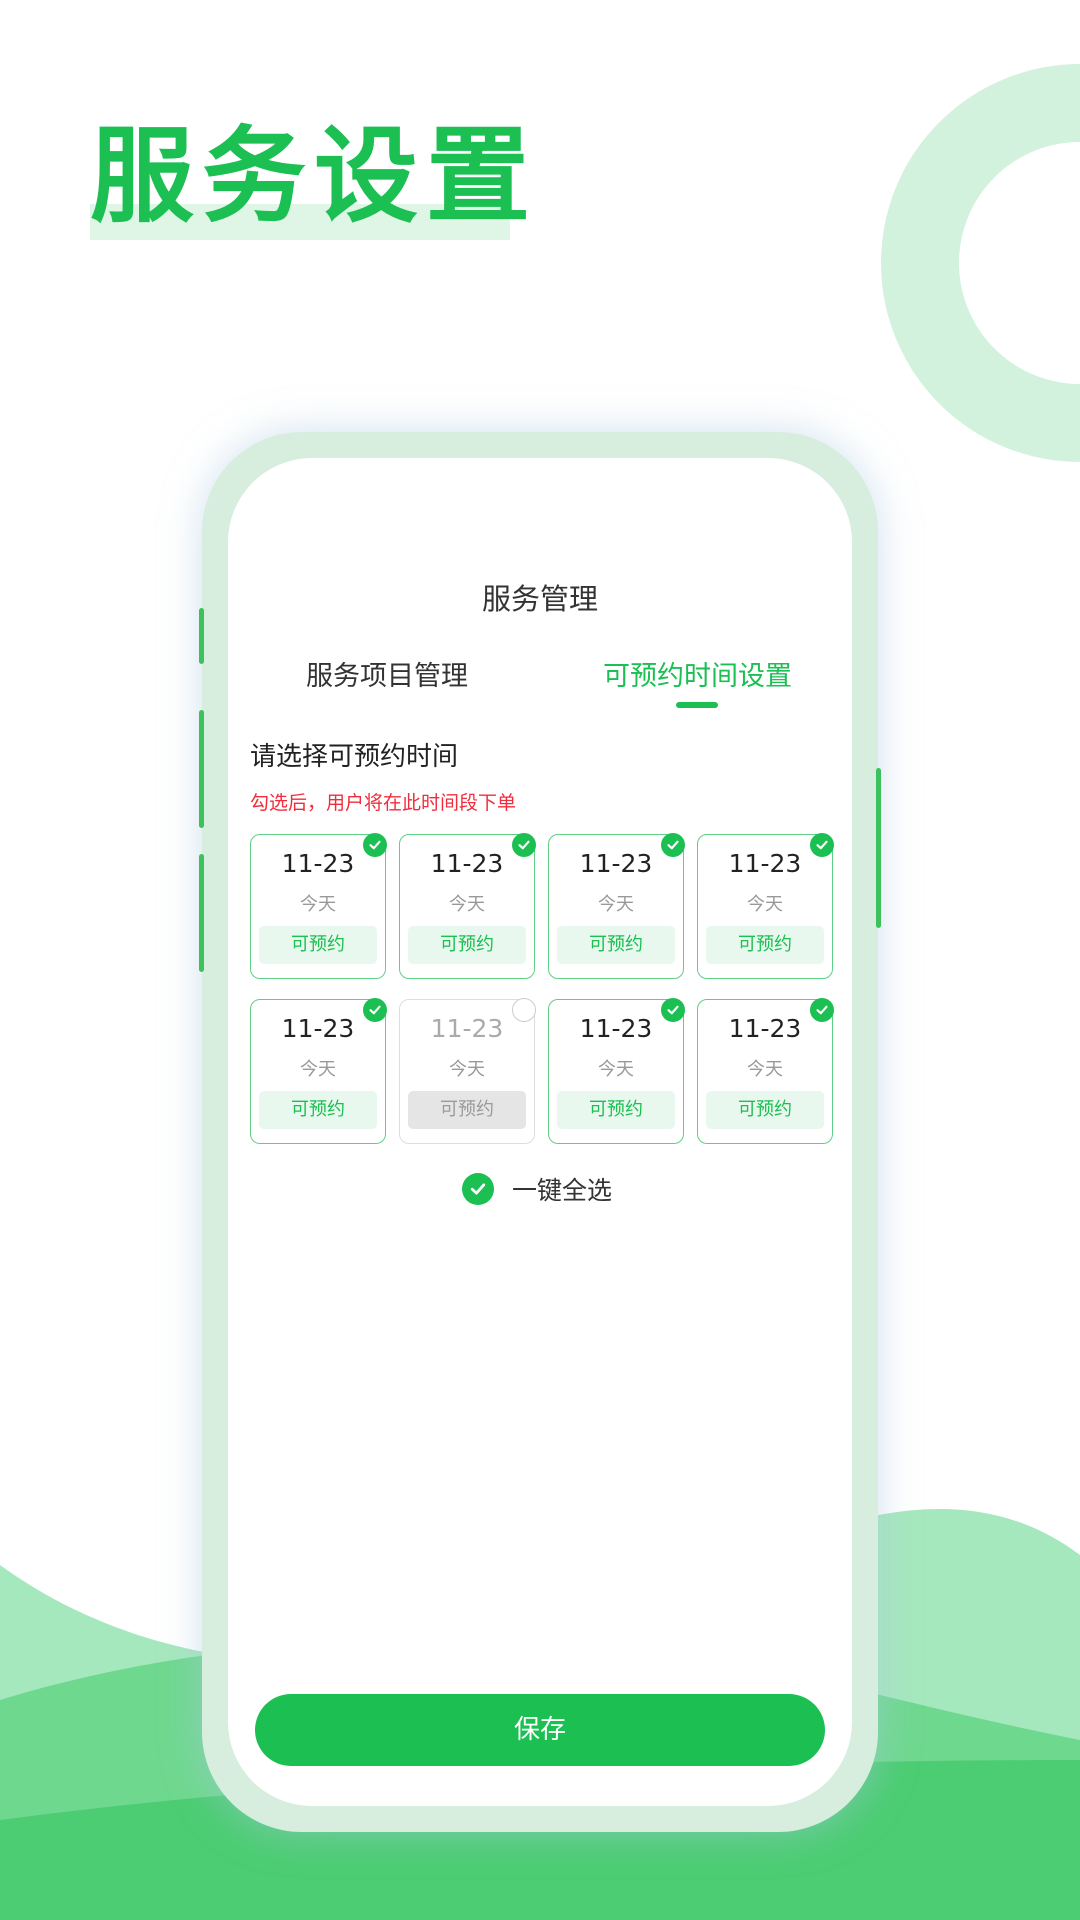 Image resolution: width=1080 pixels, height=1920 pixels. What do you see at coordinates (562, 1190) in the screenshot?
I see `select-all-label: 一键全选` at bounding box center [562, 1190].